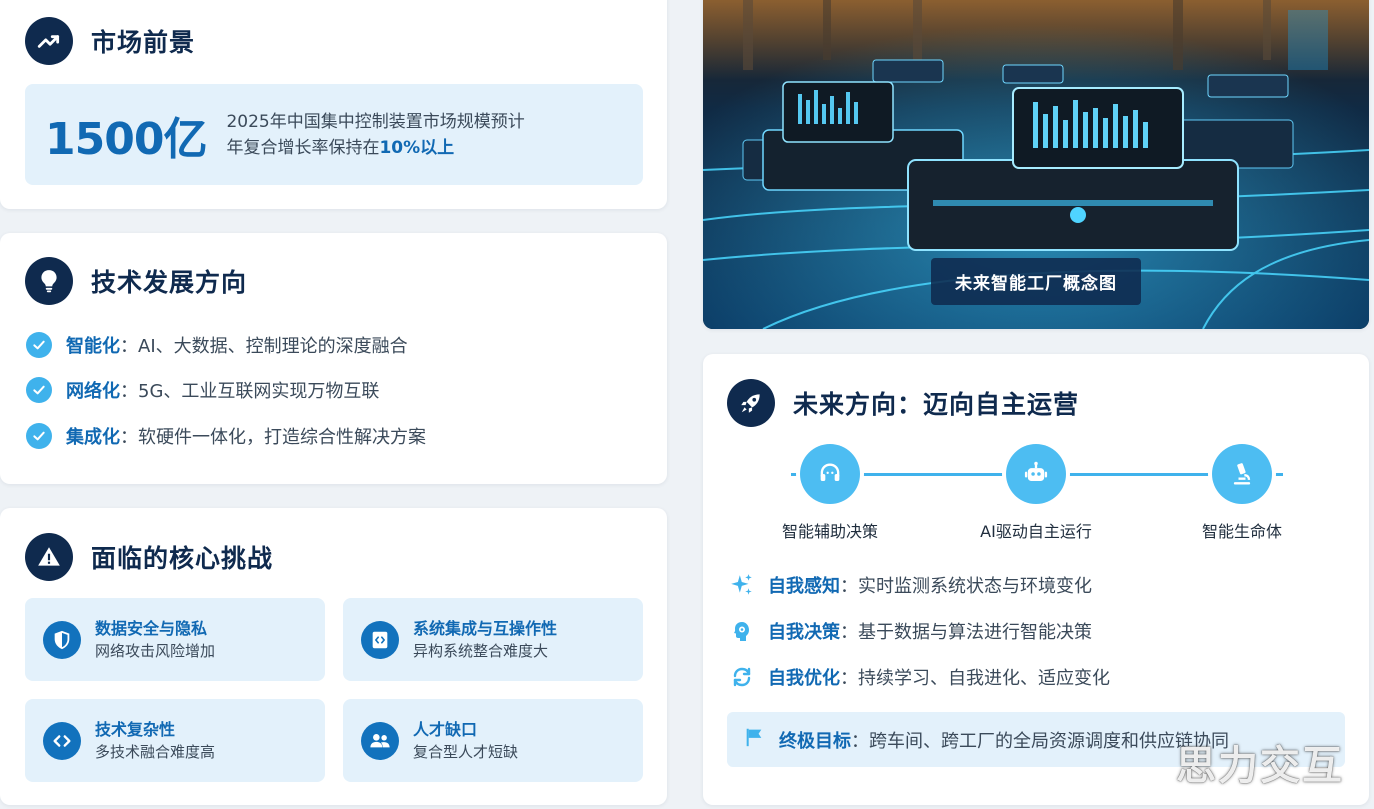  Describe the element at coordinates (49, 281) in the screenshot. I see `lightbulb-icon` at that location.